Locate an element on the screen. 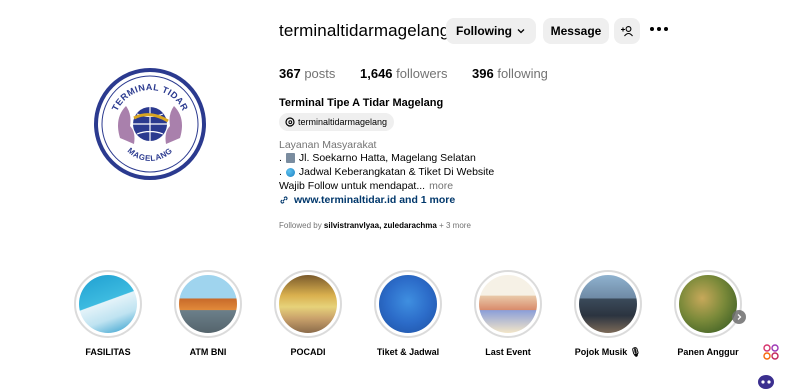 This screenshot has height=389, width=788. highlight-last-event is located at coordinates (508, 304).